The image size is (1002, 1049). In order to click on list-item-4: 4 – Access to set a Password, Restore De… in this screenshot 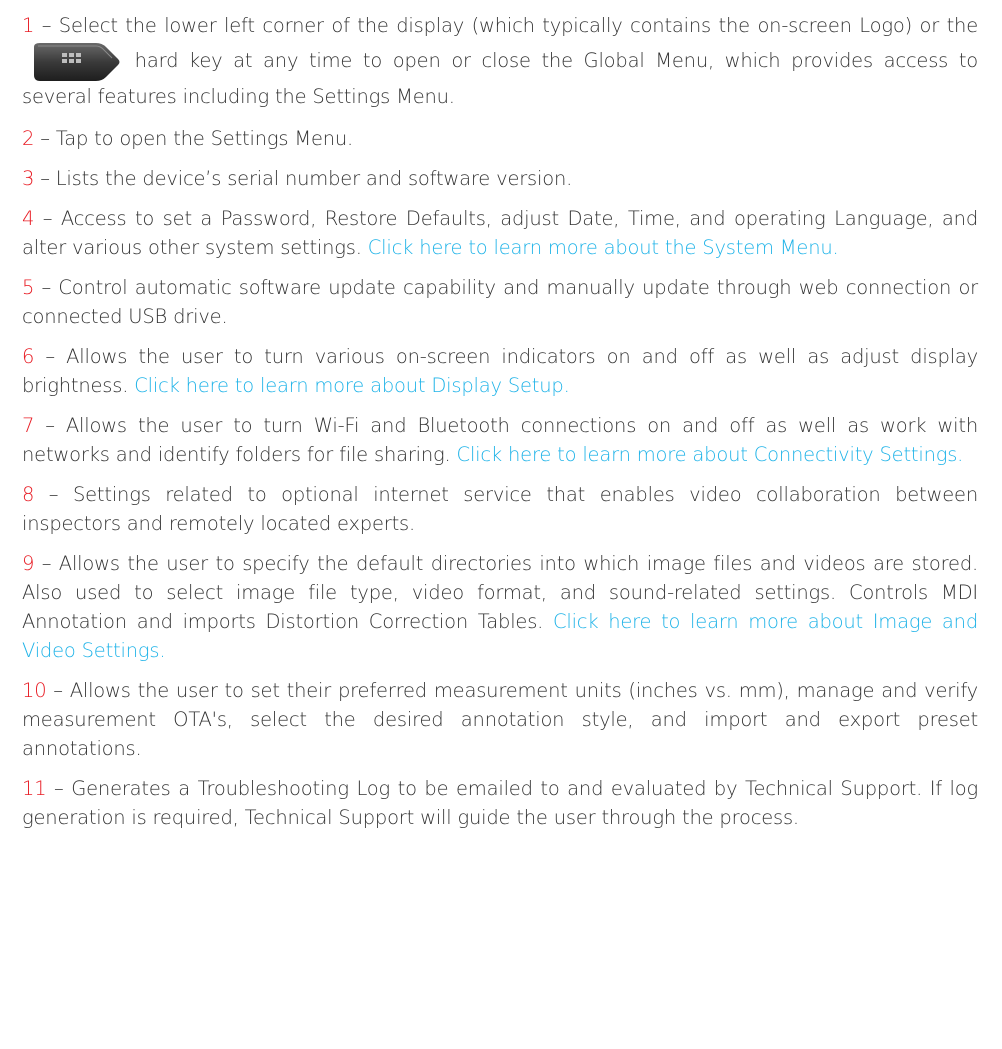, I will do `click(500, 233)`.